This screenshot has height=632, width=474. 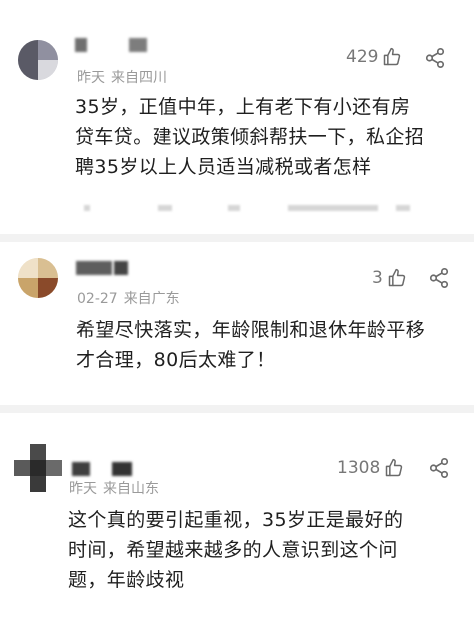 What do you see at coordinates (223, 167) in the screenshot?
I see `comment-line: 聘35岁以上人员适当减税或者怎样` at bounding box center [223, 167].